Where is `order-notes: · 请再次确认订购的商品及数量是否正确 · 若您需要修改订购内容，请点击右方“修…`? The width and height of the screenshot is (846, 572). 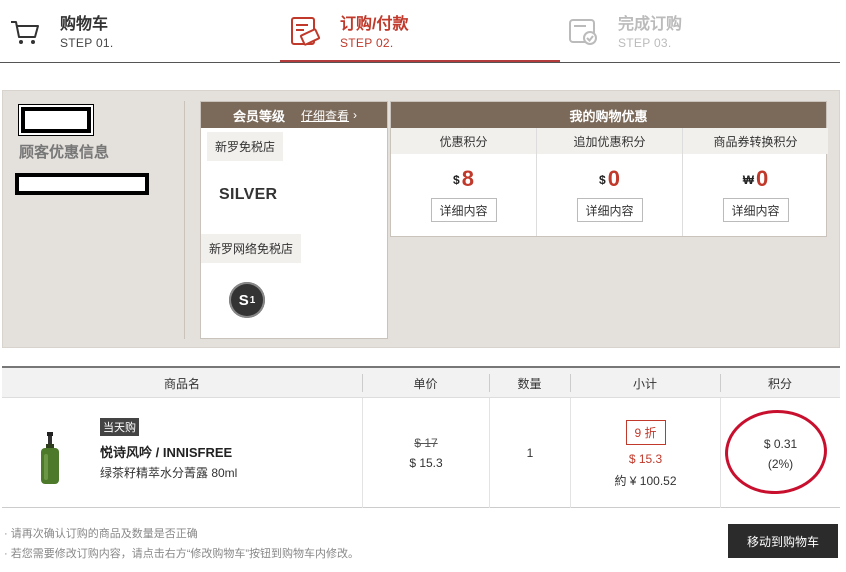
order-notes: · 请再次确认订购的商品及数量是否正确 · 若您需要修改订购内容，请点击右方“修… is located at coordinates (181, 544).